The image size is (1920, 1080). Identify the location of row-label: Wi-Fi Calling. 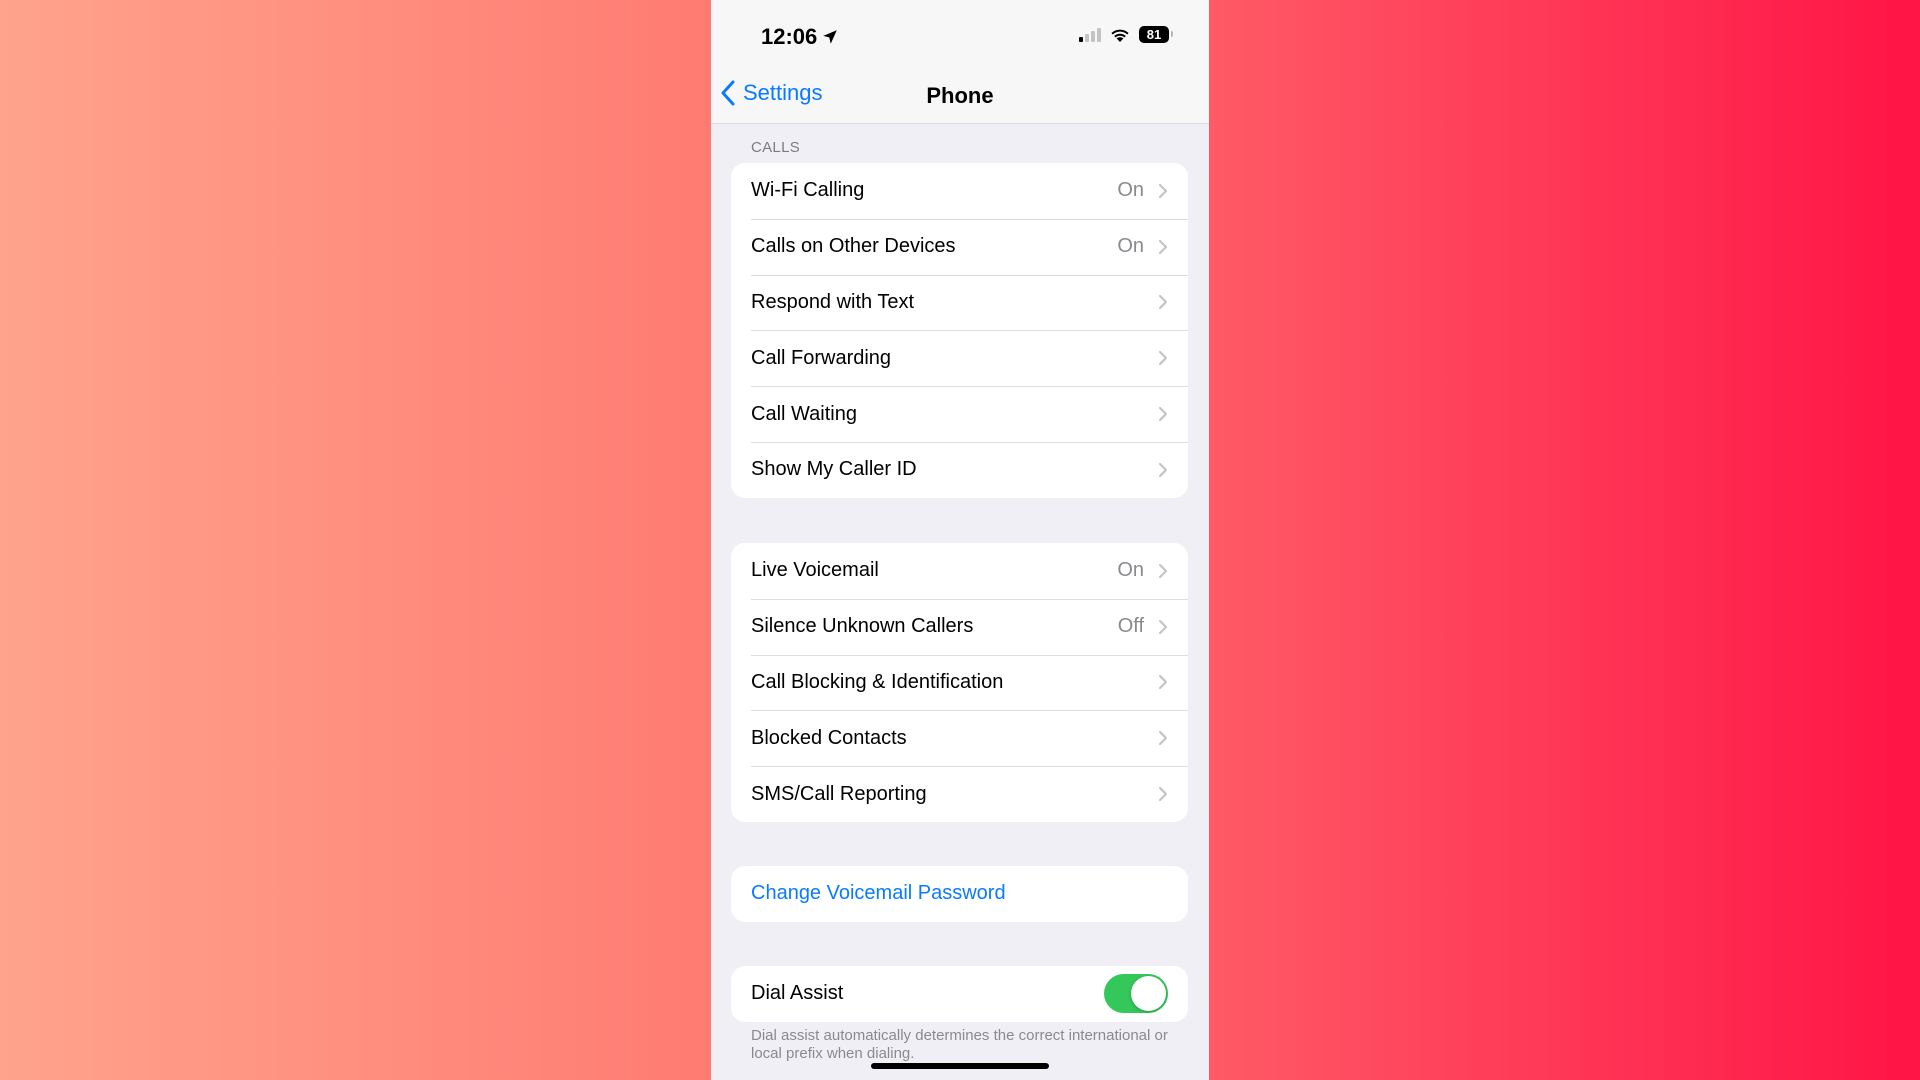
(808, 190).